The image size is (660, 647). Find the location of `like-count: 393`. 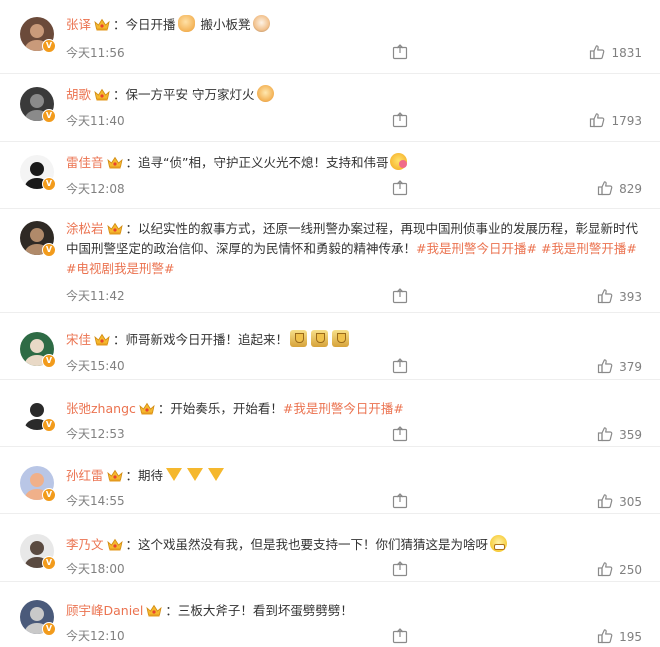

like-count: 393 is located at coordinates (630, 297).